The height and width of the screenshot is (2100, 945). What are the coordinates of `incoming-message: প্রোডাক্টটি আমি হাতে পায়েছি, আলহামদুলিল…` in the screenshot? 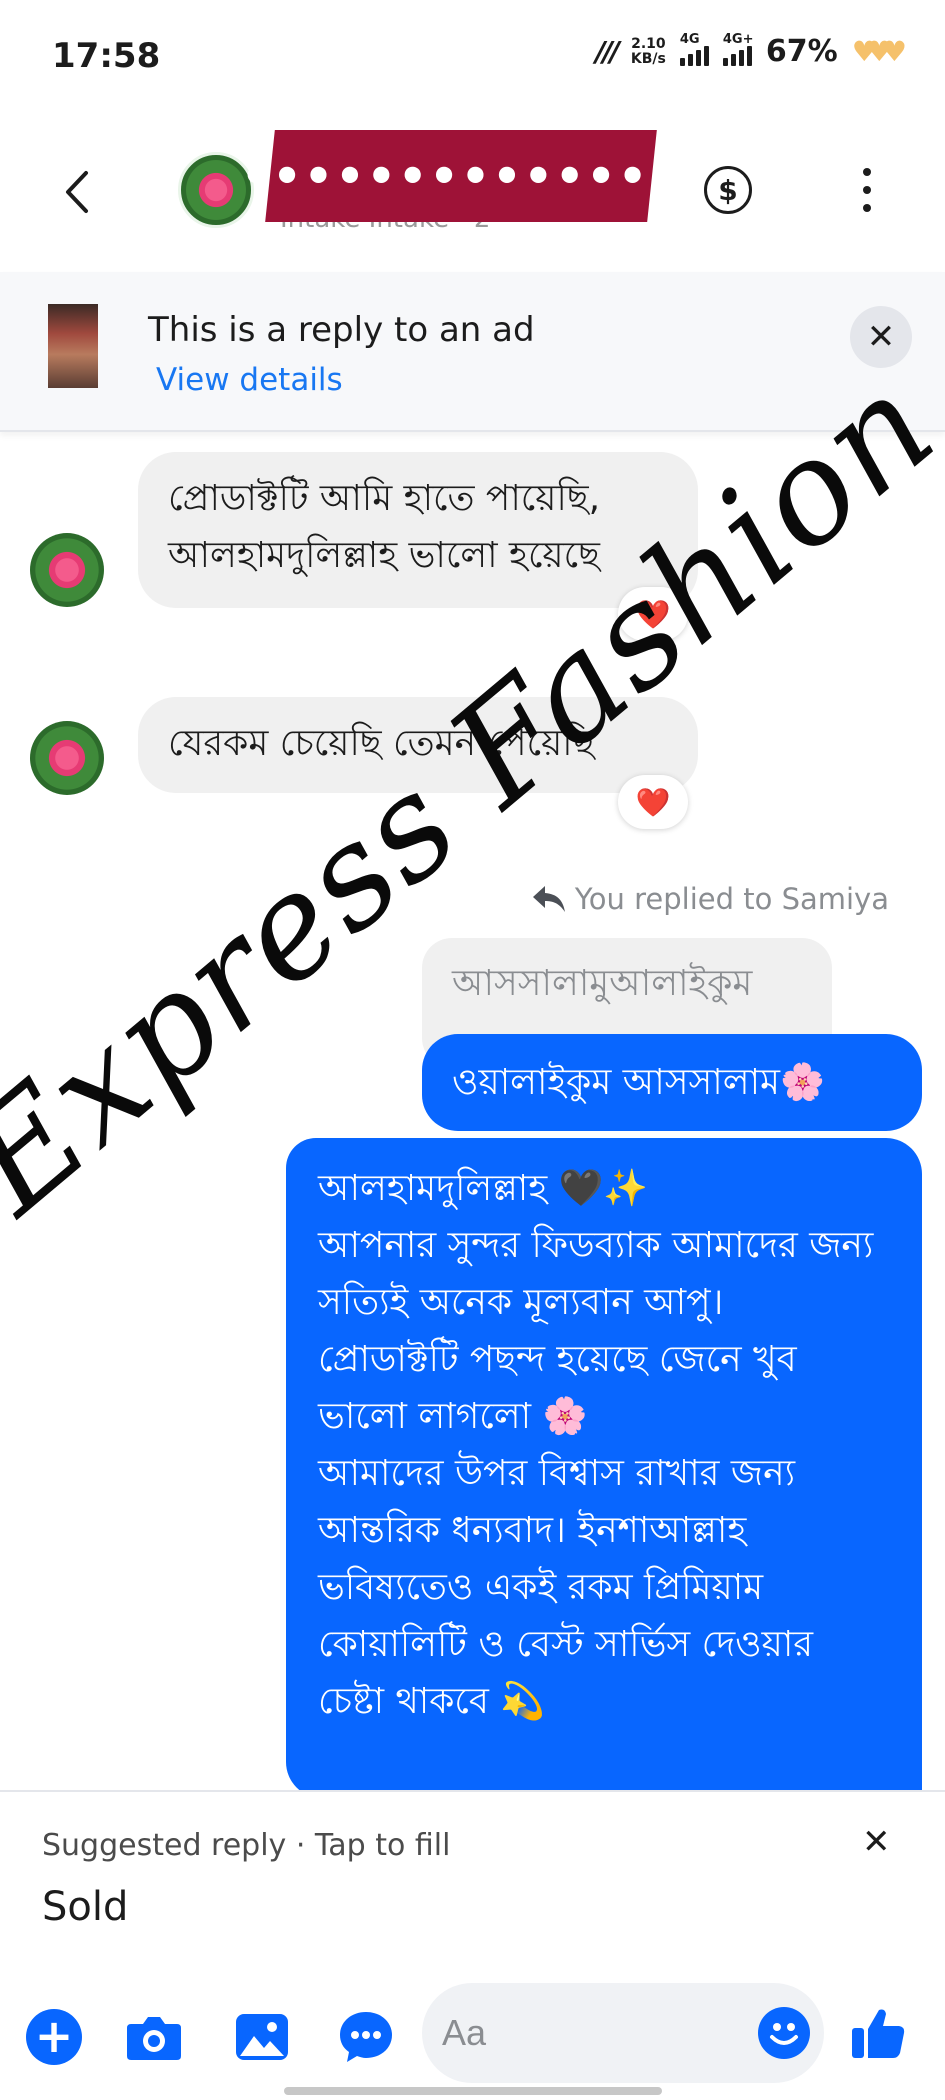 It's located at (418, 530).